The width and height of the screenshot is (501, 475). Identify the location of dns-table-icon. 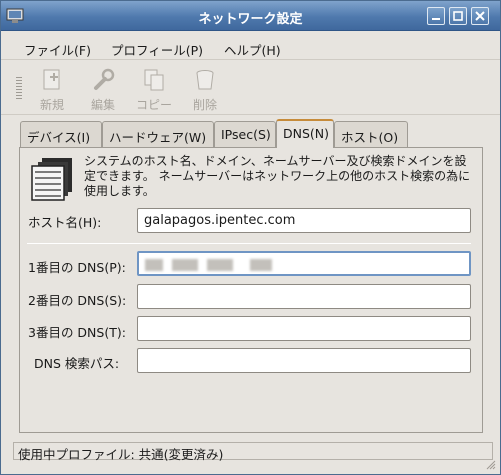
(51, 179).